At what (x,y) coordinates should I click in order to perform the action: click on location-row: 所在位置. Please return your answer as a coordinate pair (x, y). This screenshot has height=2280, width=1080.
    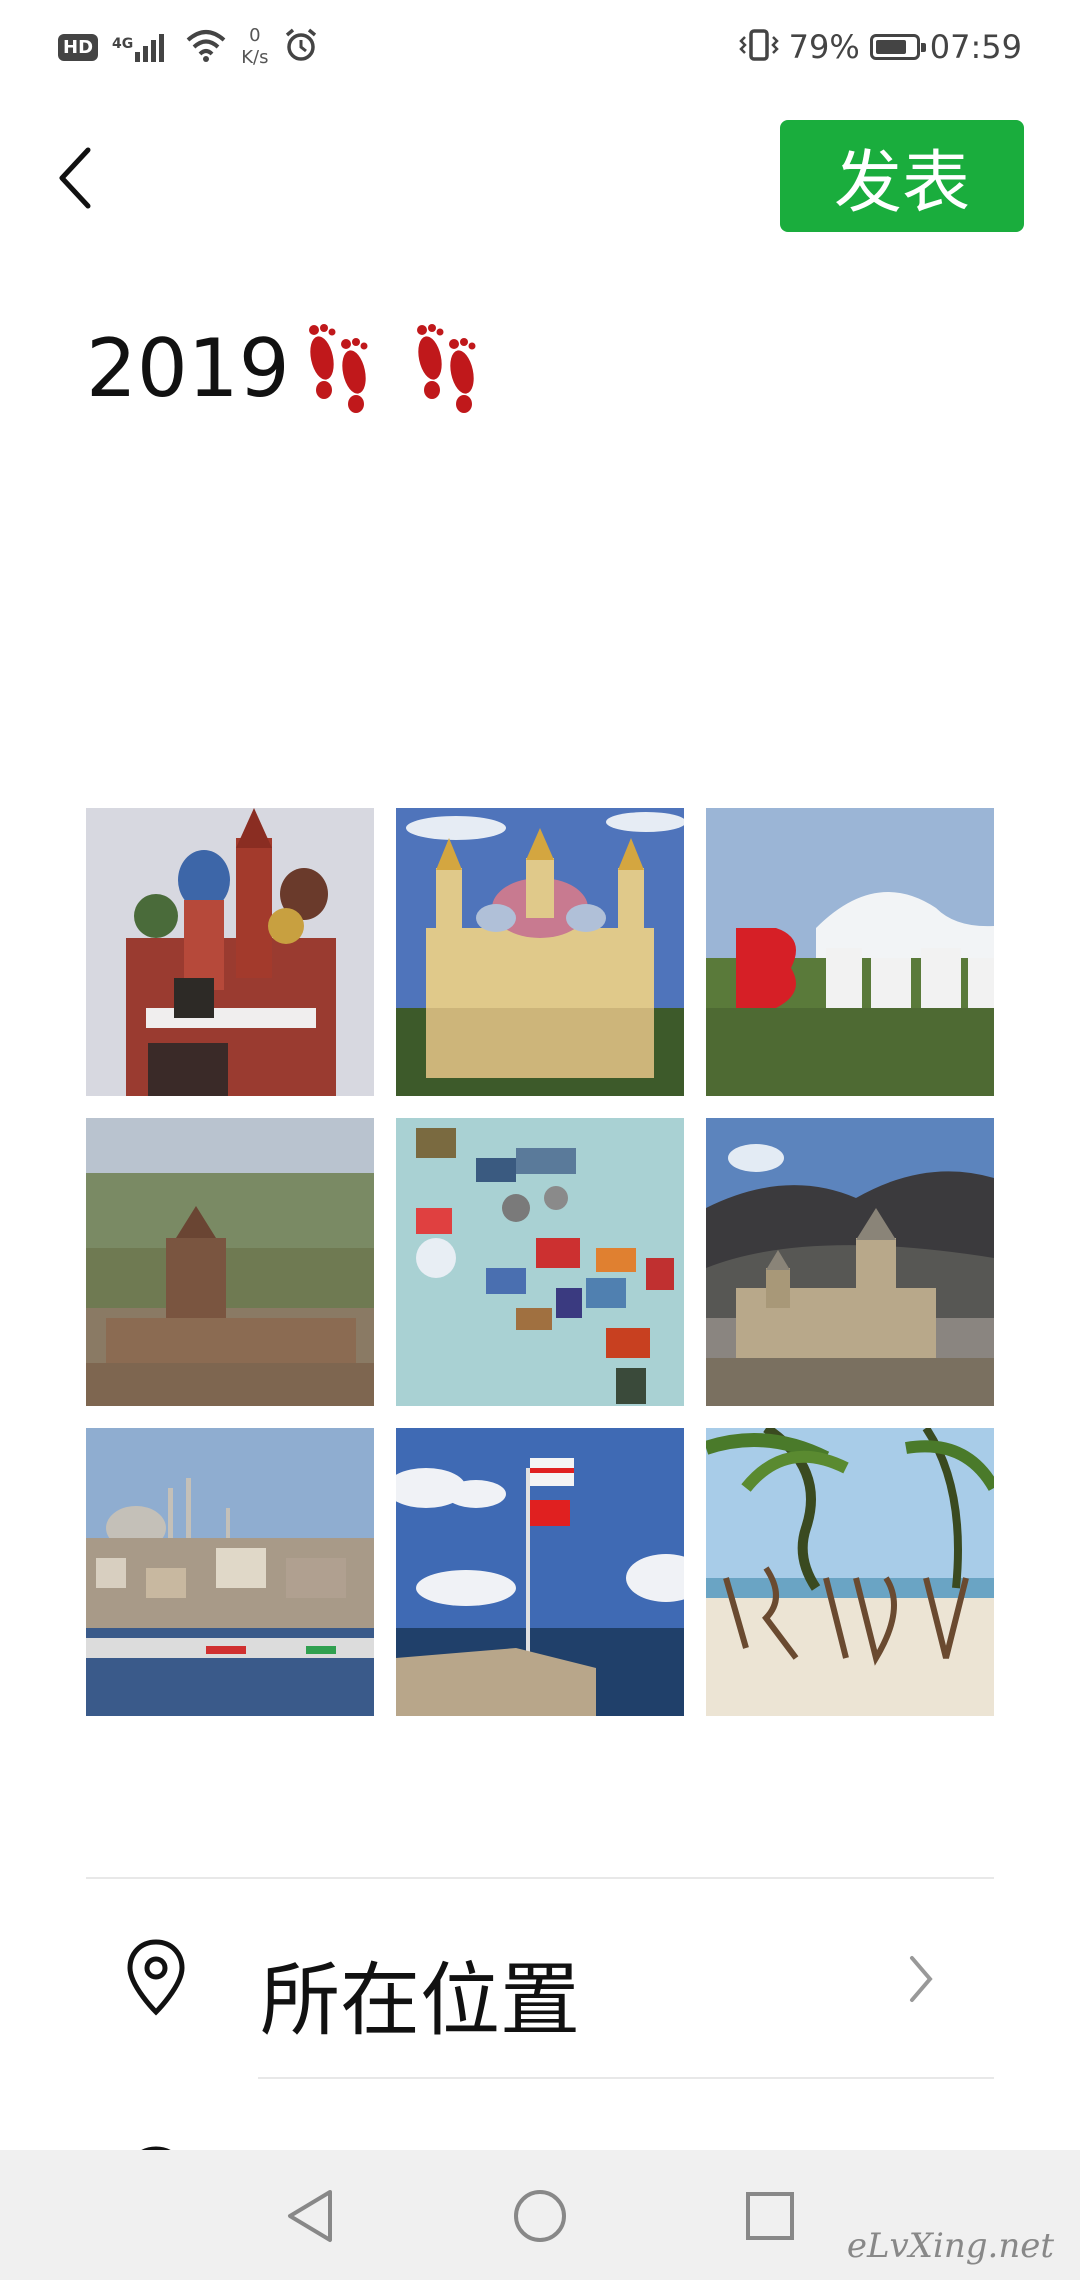
    Looking at the image, I should click on (540, 1980).